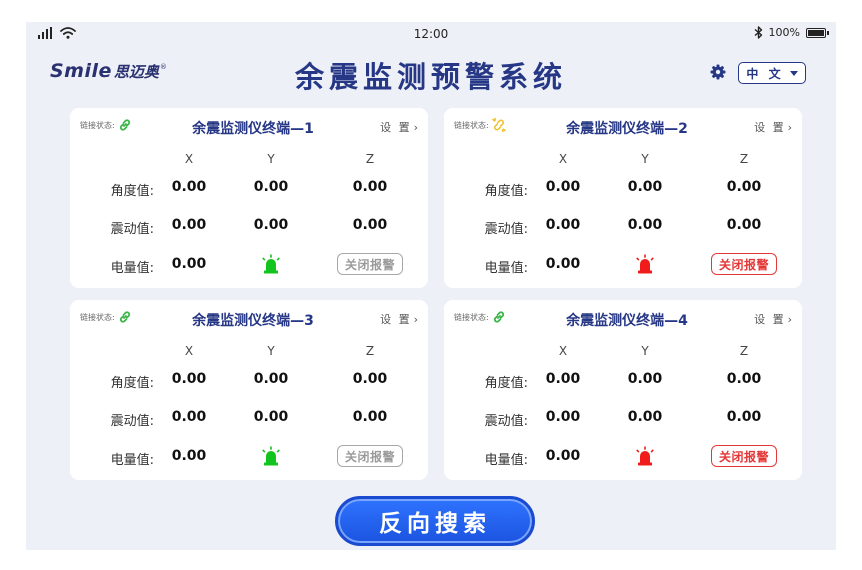 The image size is (862, 570). I want to click on caret-down-icon, so click(793, 73).